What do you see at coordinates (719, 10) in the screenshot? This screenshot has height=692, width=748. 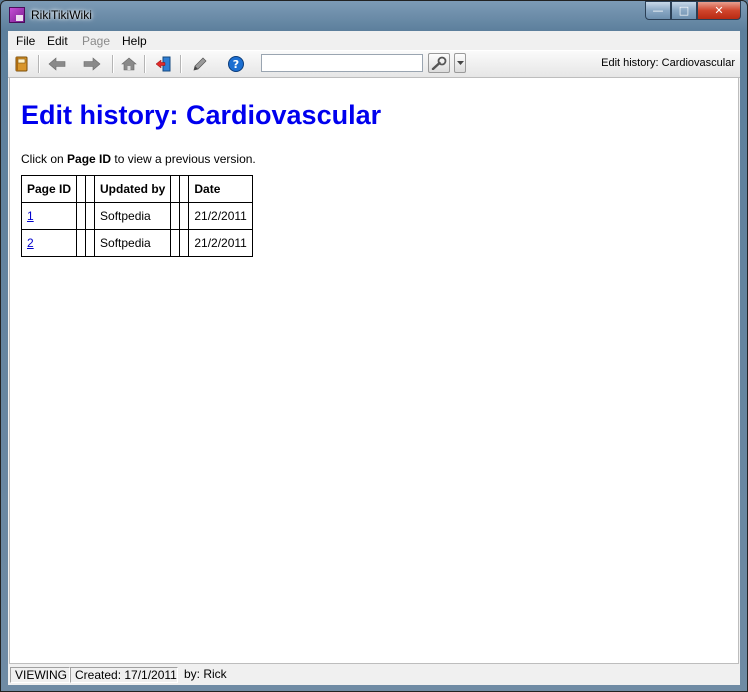 I see `close-button: ✕` at bounding box center [719, 10].